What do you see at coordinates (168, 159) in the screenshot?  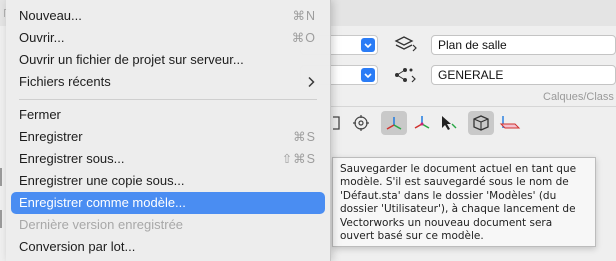 I see `menu-item-enregistrer-sous: Enregistrer sous... ⇧⌘S` at bounding box center [168, 159].